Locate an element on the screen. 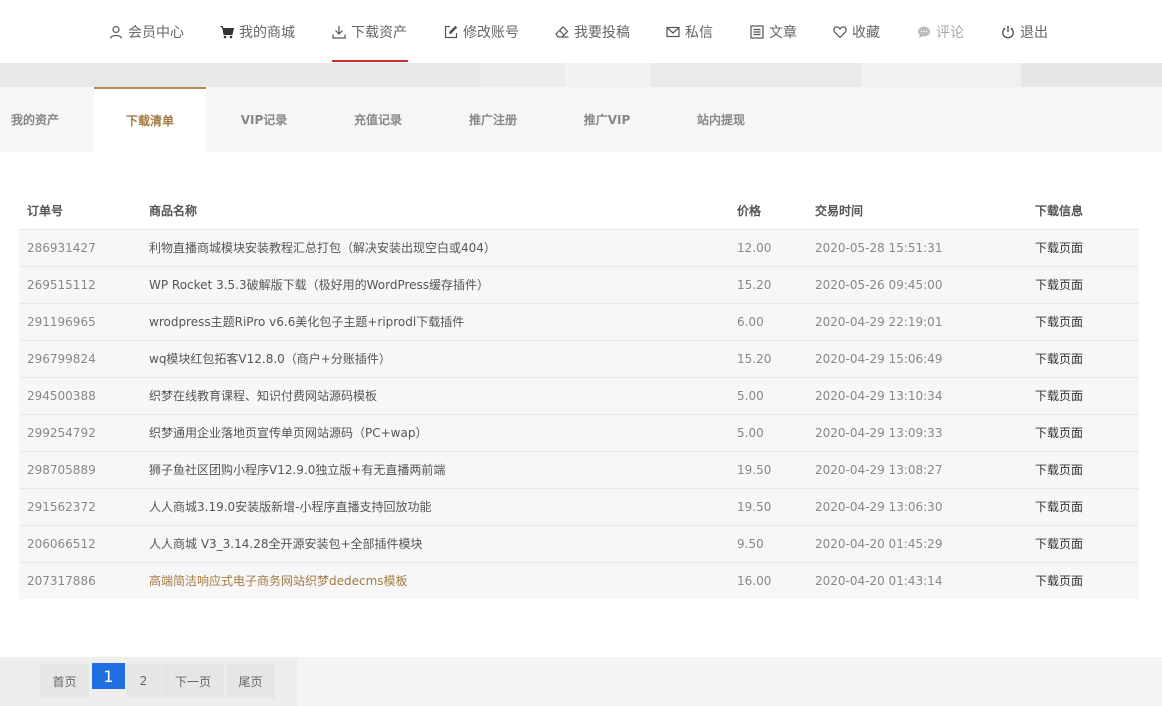 The image size is (1162, 706). product-name: wq模块红包拓客V12.8.0（商户+分账插件） is located at coordinates (443, 358).